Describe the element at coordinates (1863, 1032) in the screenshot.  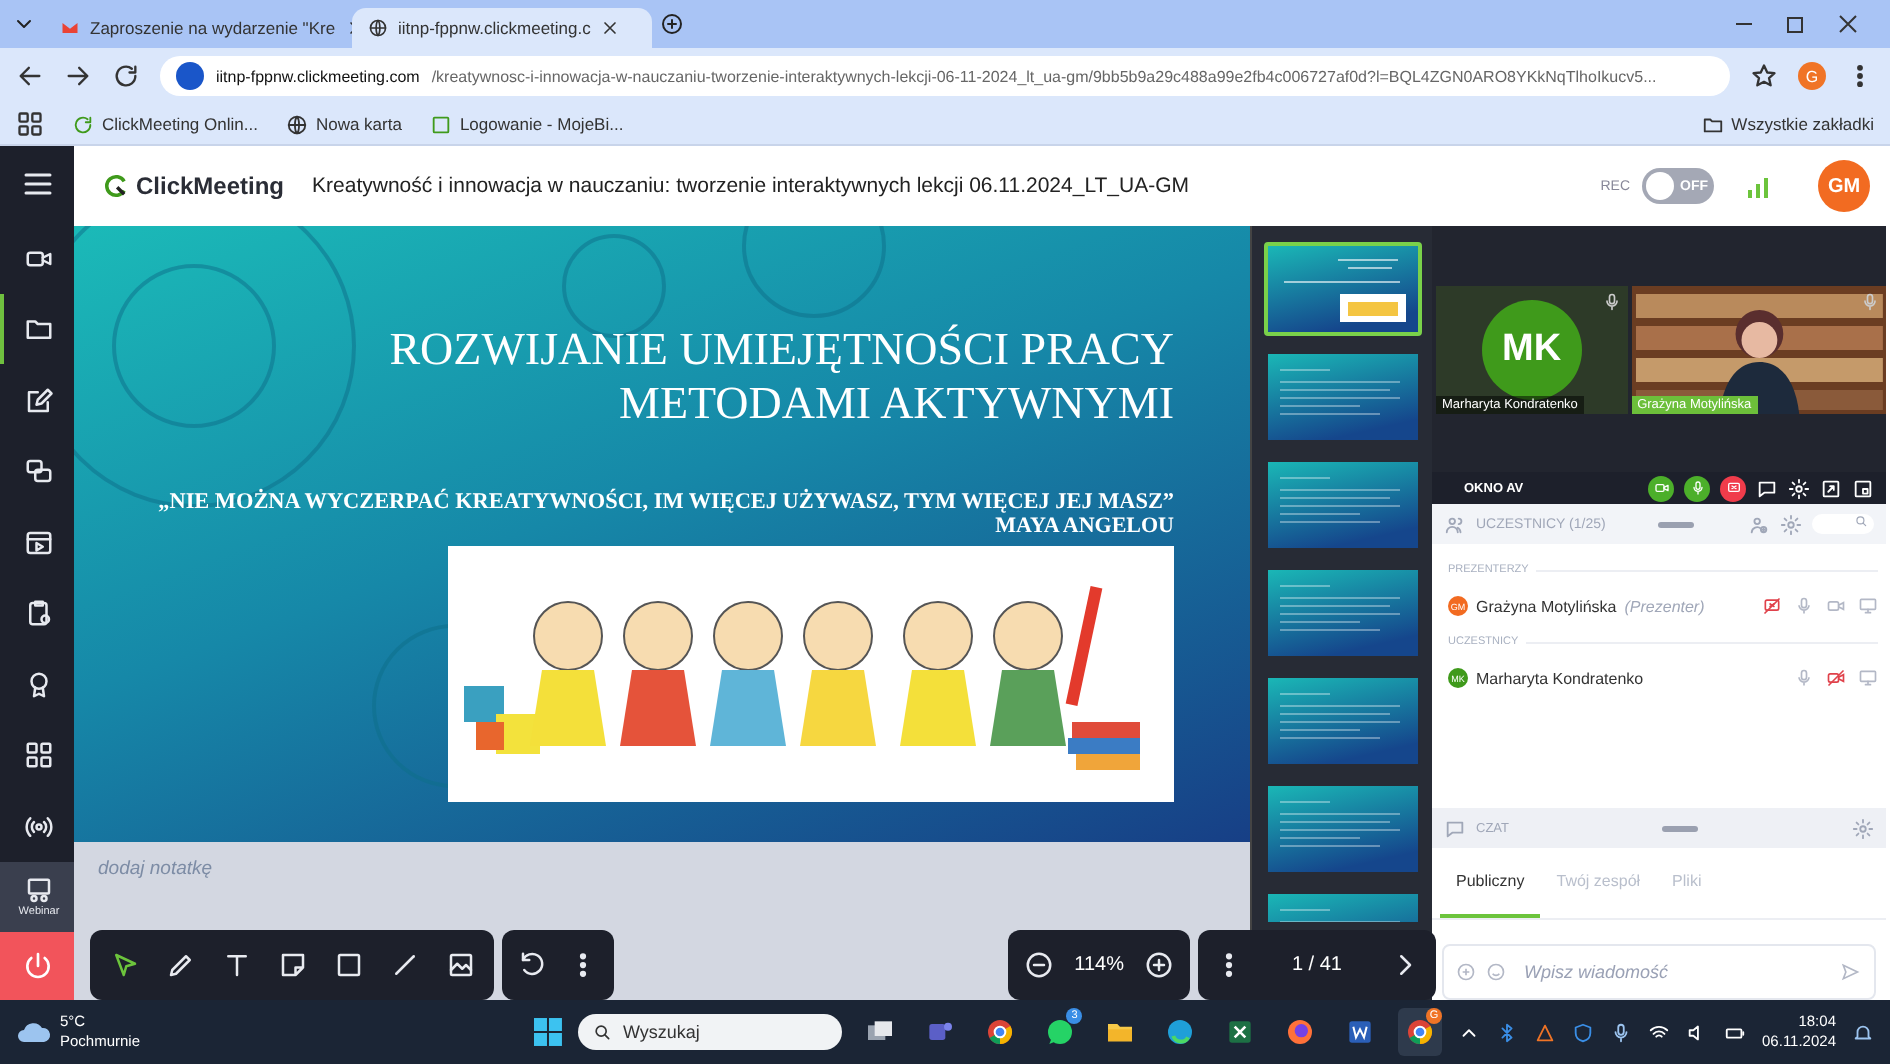
I see `bell-icon` at that location.